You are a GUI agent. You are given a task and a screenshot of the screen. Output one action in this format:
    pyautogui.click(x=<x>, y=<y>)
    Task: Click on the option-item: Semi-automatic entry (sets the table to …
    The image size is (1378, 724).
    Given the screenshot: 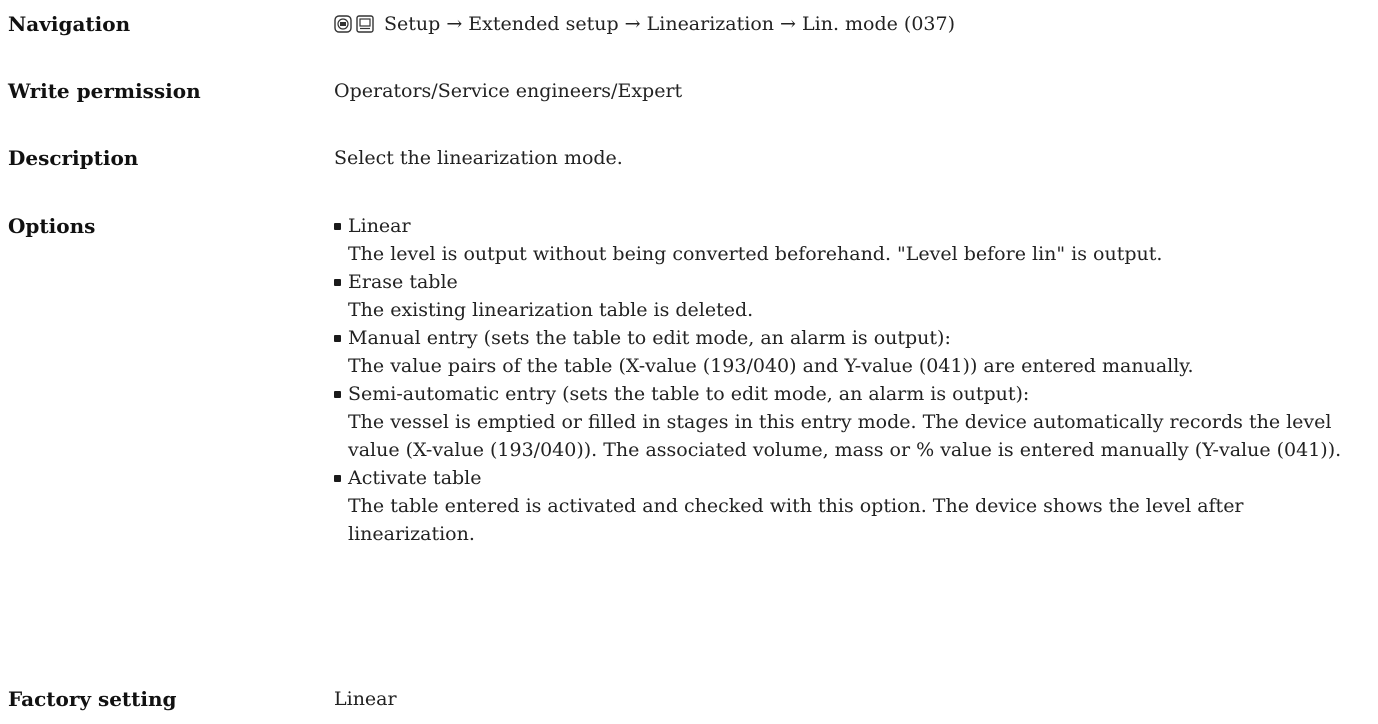 What is the action you would take?
    pyautogui.click(x=851, y=422)
    